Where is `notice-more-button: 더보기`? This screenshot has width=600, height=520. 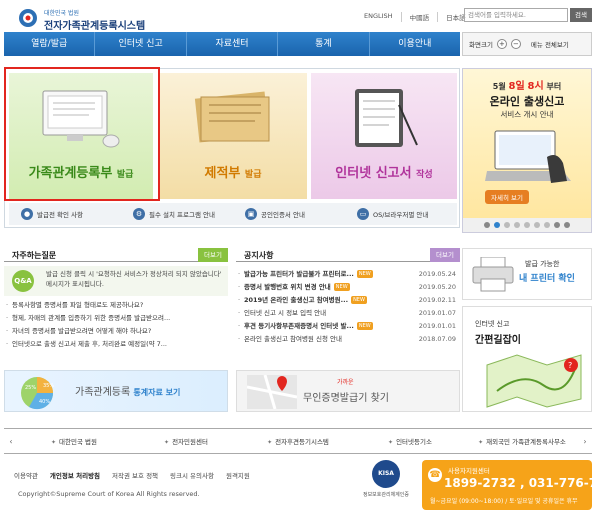
notice-more-button: 더보기 is located at coordinates (445, 255).